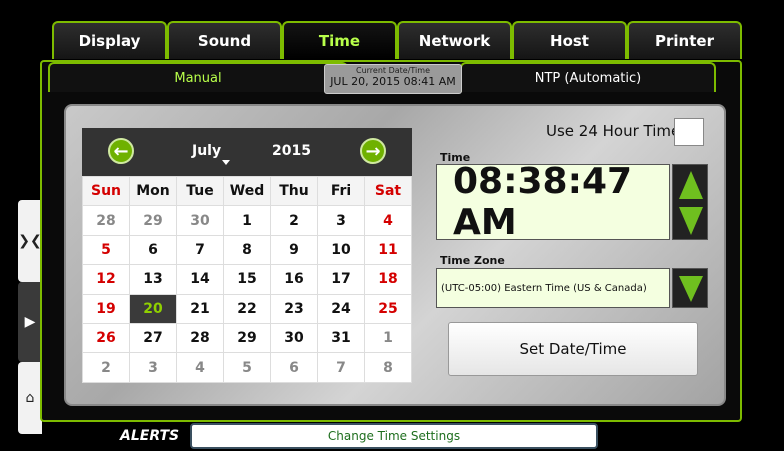 Image resolution: width=784 pixels, height=451 pixels. What do you see at coordinates (553, 202) in the screenshot?
I see `time-field: 08:38:47 AM` at bounding box center [553, 202].